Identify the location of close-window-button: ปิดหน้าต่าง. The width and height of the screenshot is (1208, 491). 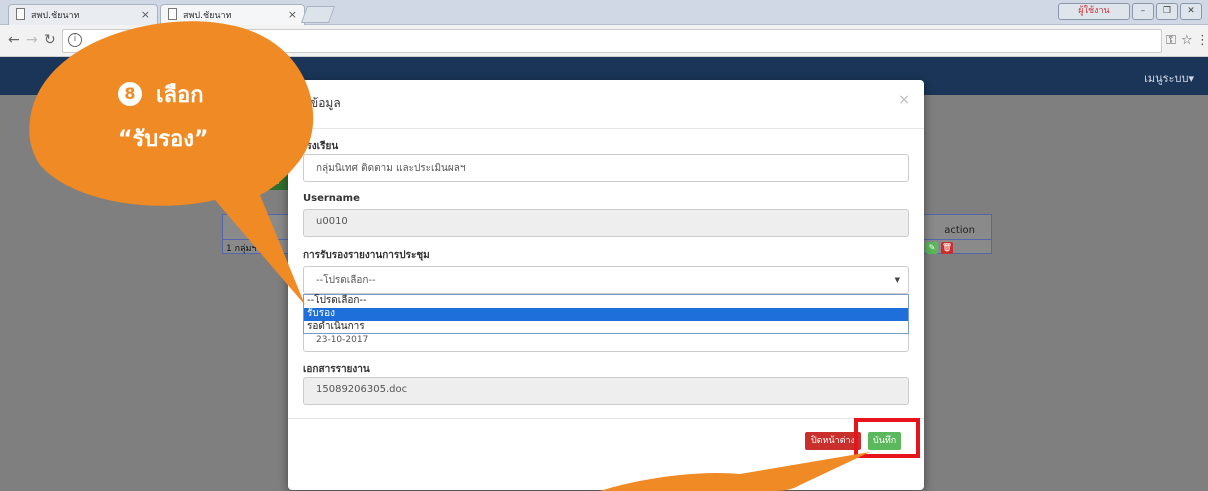
(833, 441).